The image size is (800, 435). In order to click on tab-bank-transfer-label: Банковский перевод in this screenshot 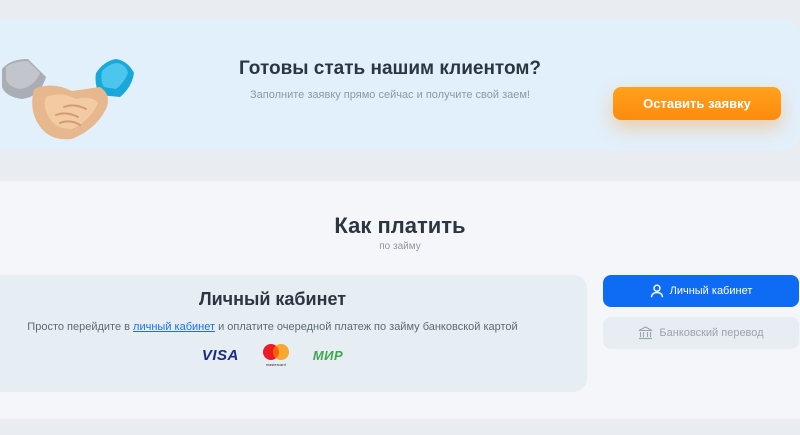, I will do `click(711, 333)`.